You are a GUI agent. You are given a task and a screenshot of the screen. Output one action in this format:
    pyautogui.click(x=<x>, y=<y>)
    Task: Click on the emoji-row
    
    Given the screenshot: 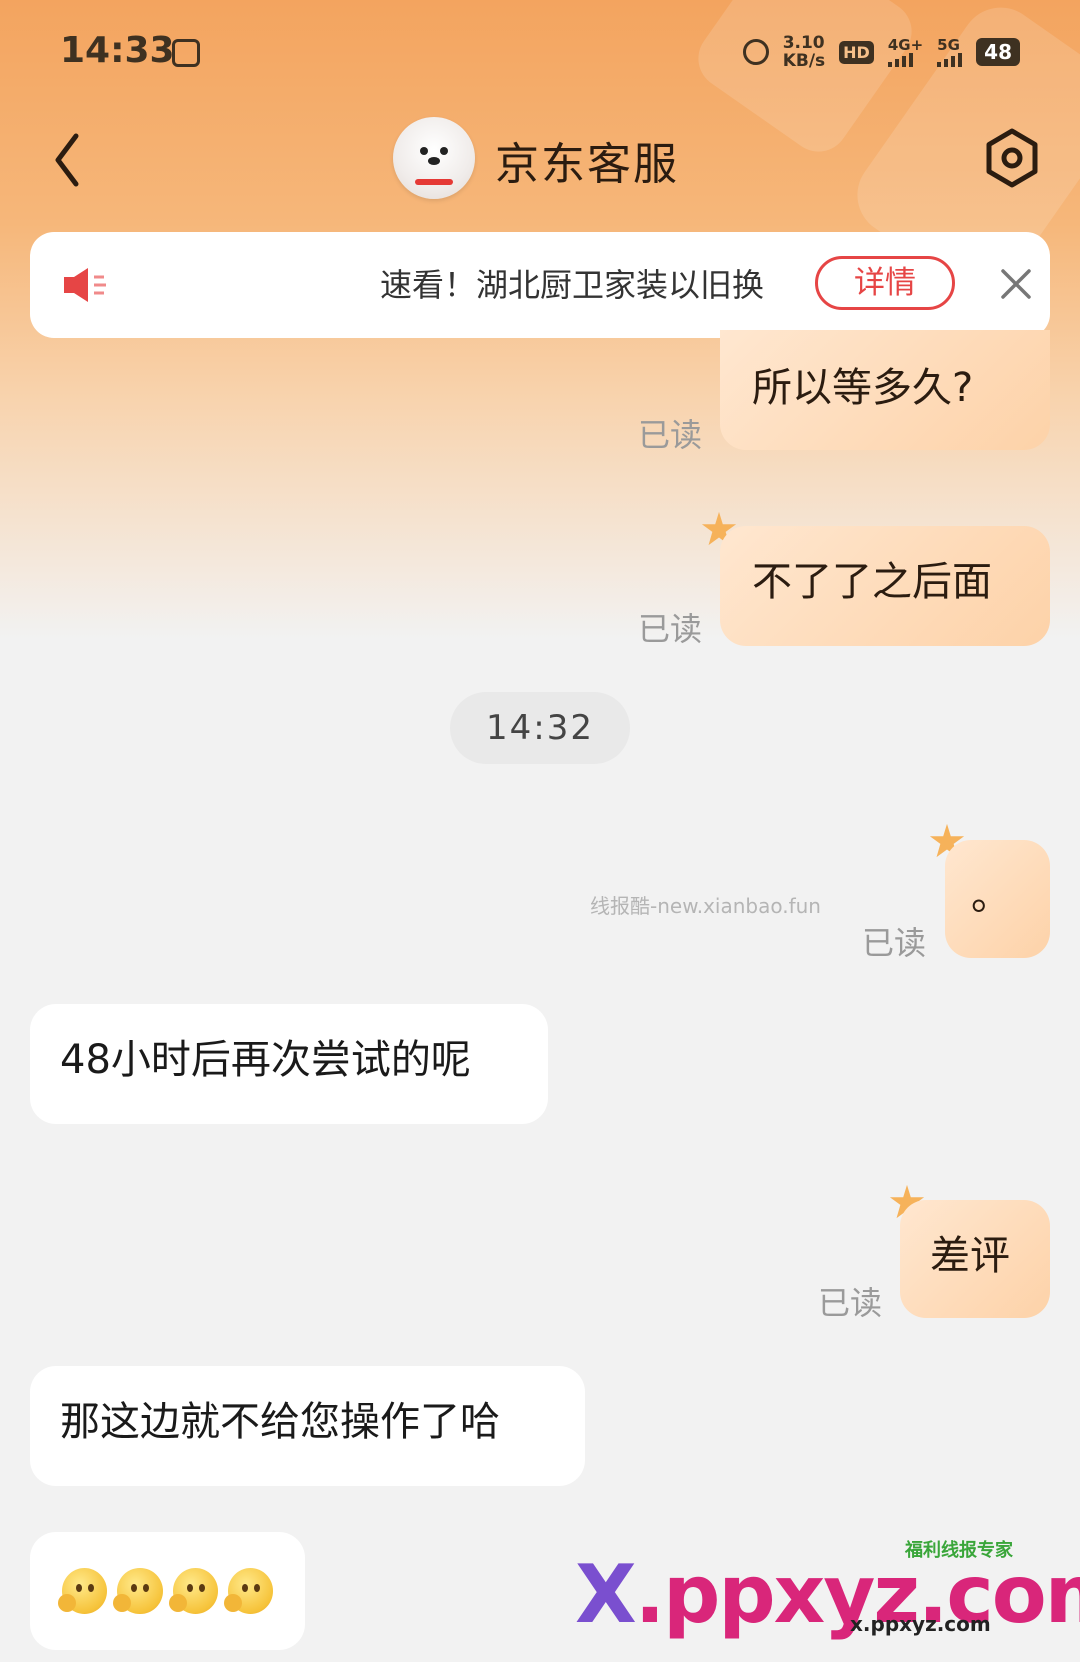 What is the action you would take?
    pyautogui.click(x=165, y=1591)
    